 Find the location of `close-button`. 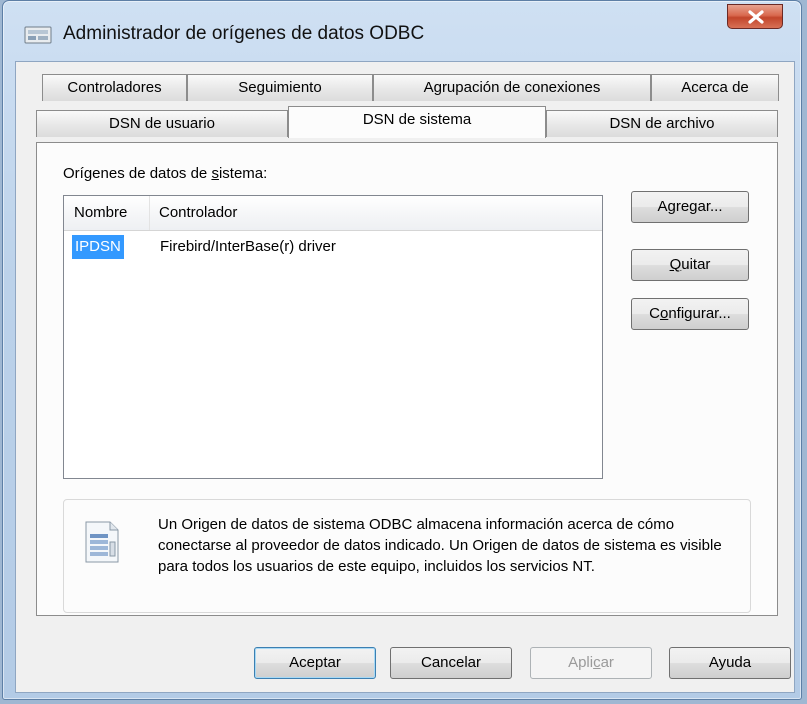

close-button is located at coordinates (755, 16).